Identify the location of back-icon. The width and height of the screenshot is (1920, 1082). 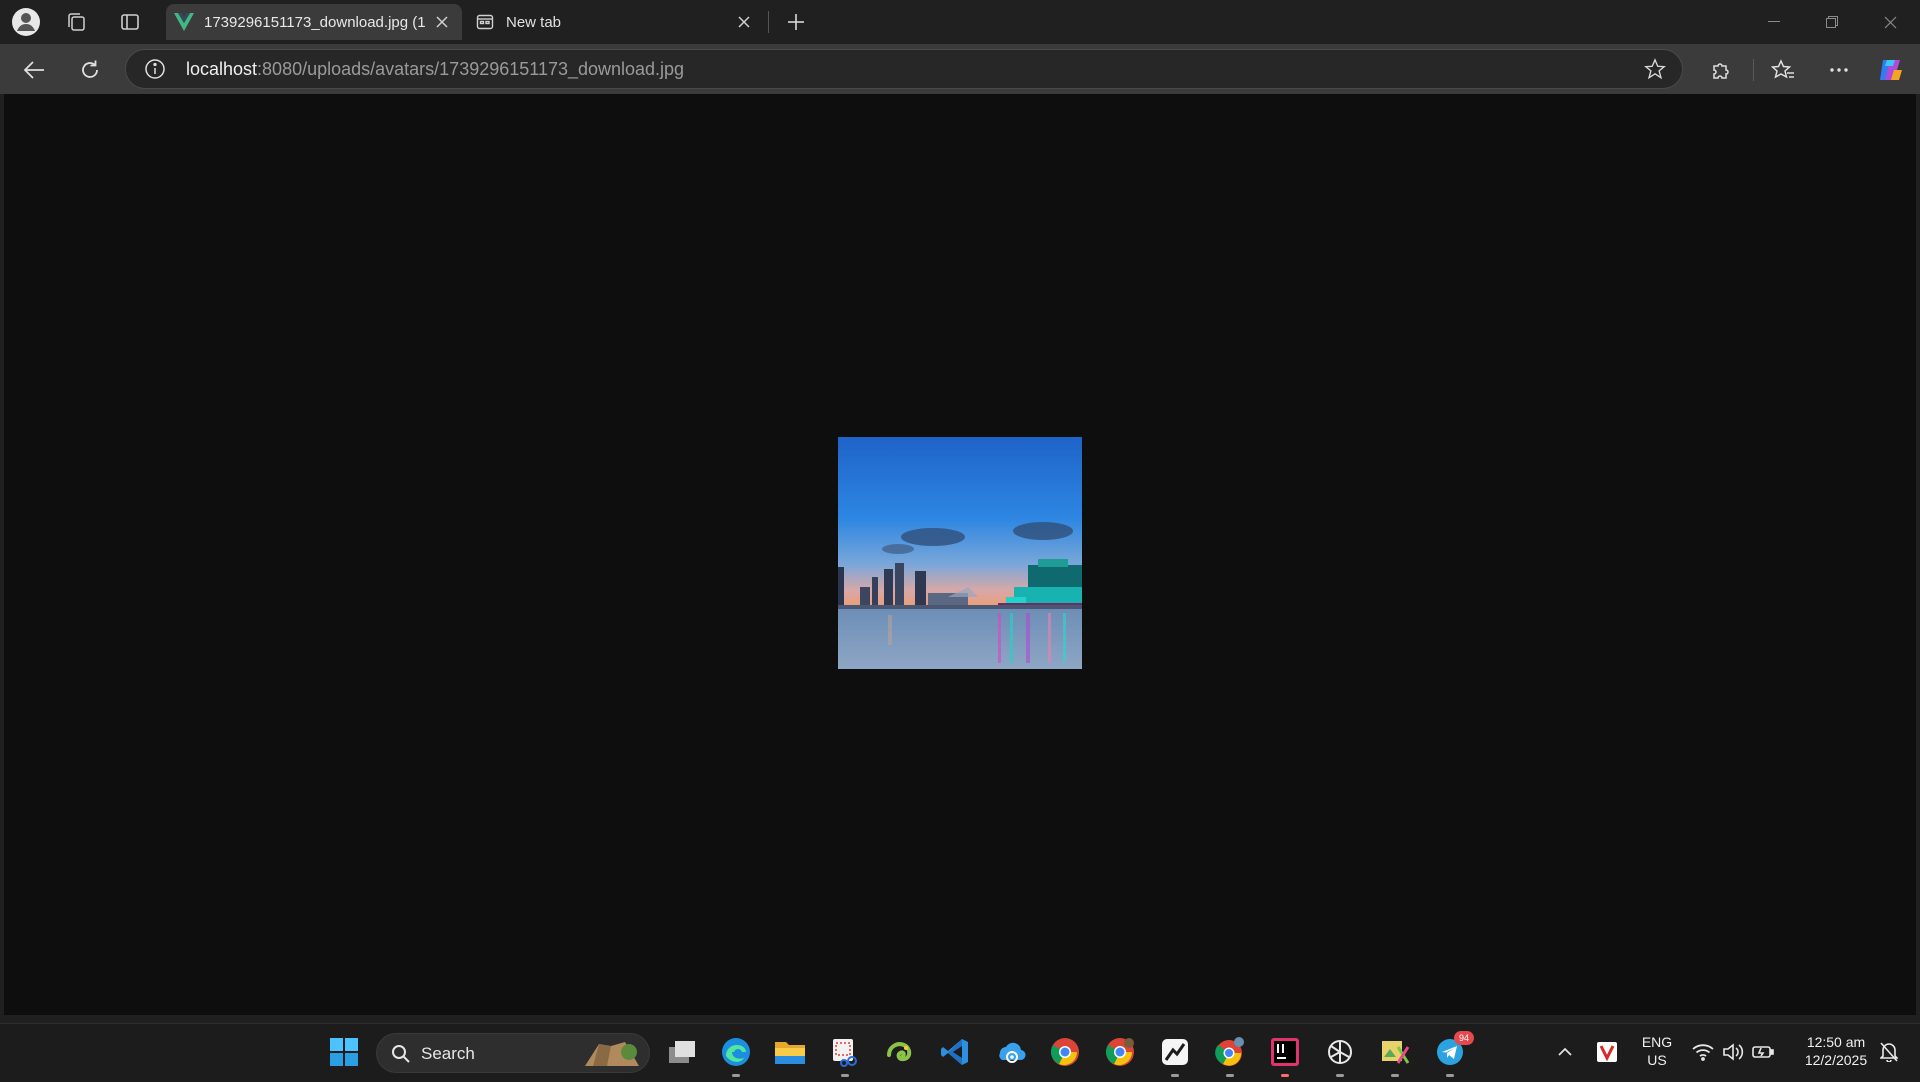
(33, 70).